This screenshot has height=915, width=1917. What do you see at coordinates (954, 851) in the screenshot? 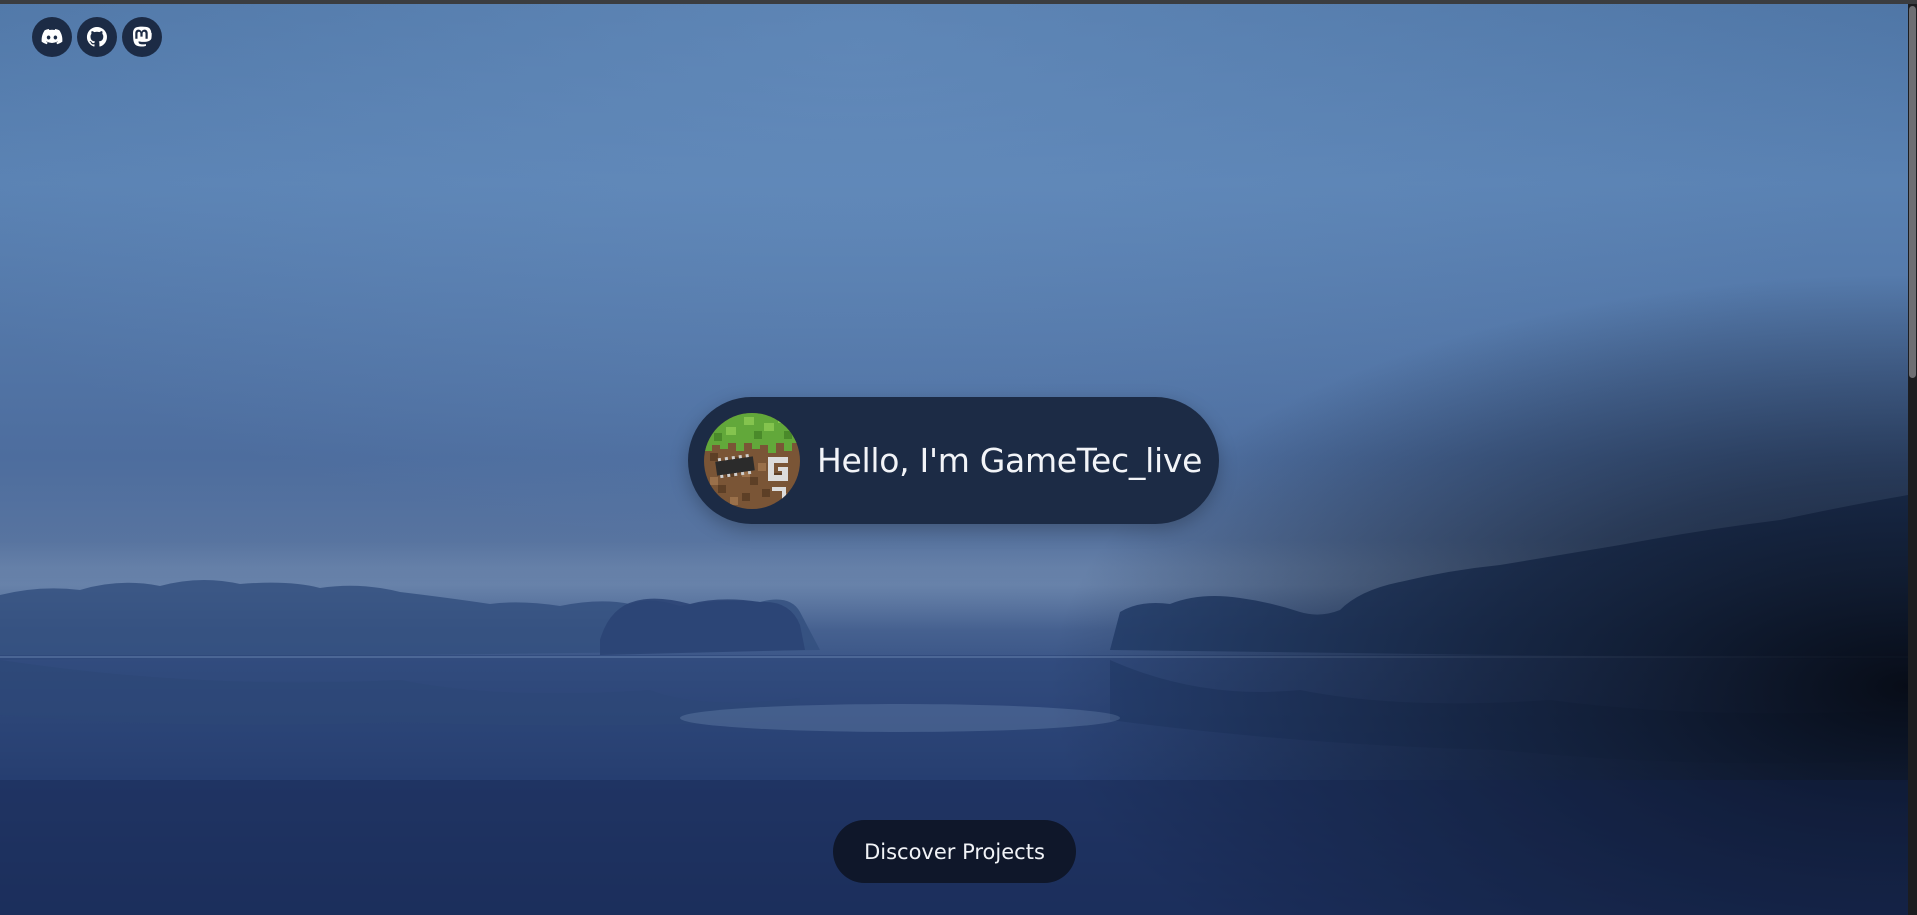
I see `discover-projects-button: Discover Projects` at bounding box center [954, 851].